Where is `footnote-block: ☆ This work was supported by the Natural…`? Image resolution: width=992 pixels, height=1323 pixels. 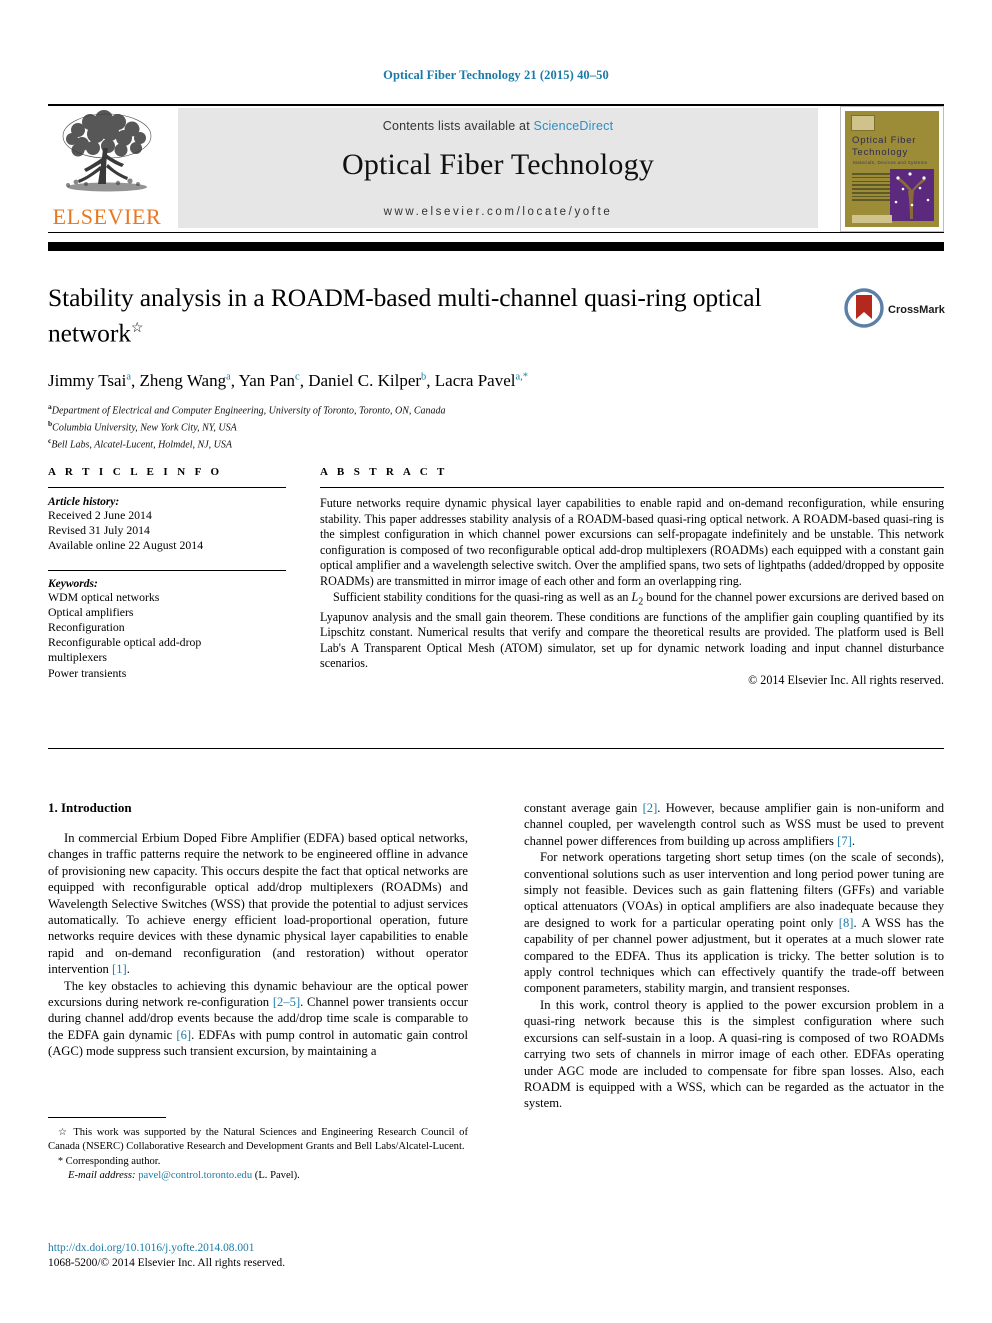
footnote-block: ☆ This work was supported by the Natural… is located at coordinates (258, 1154).